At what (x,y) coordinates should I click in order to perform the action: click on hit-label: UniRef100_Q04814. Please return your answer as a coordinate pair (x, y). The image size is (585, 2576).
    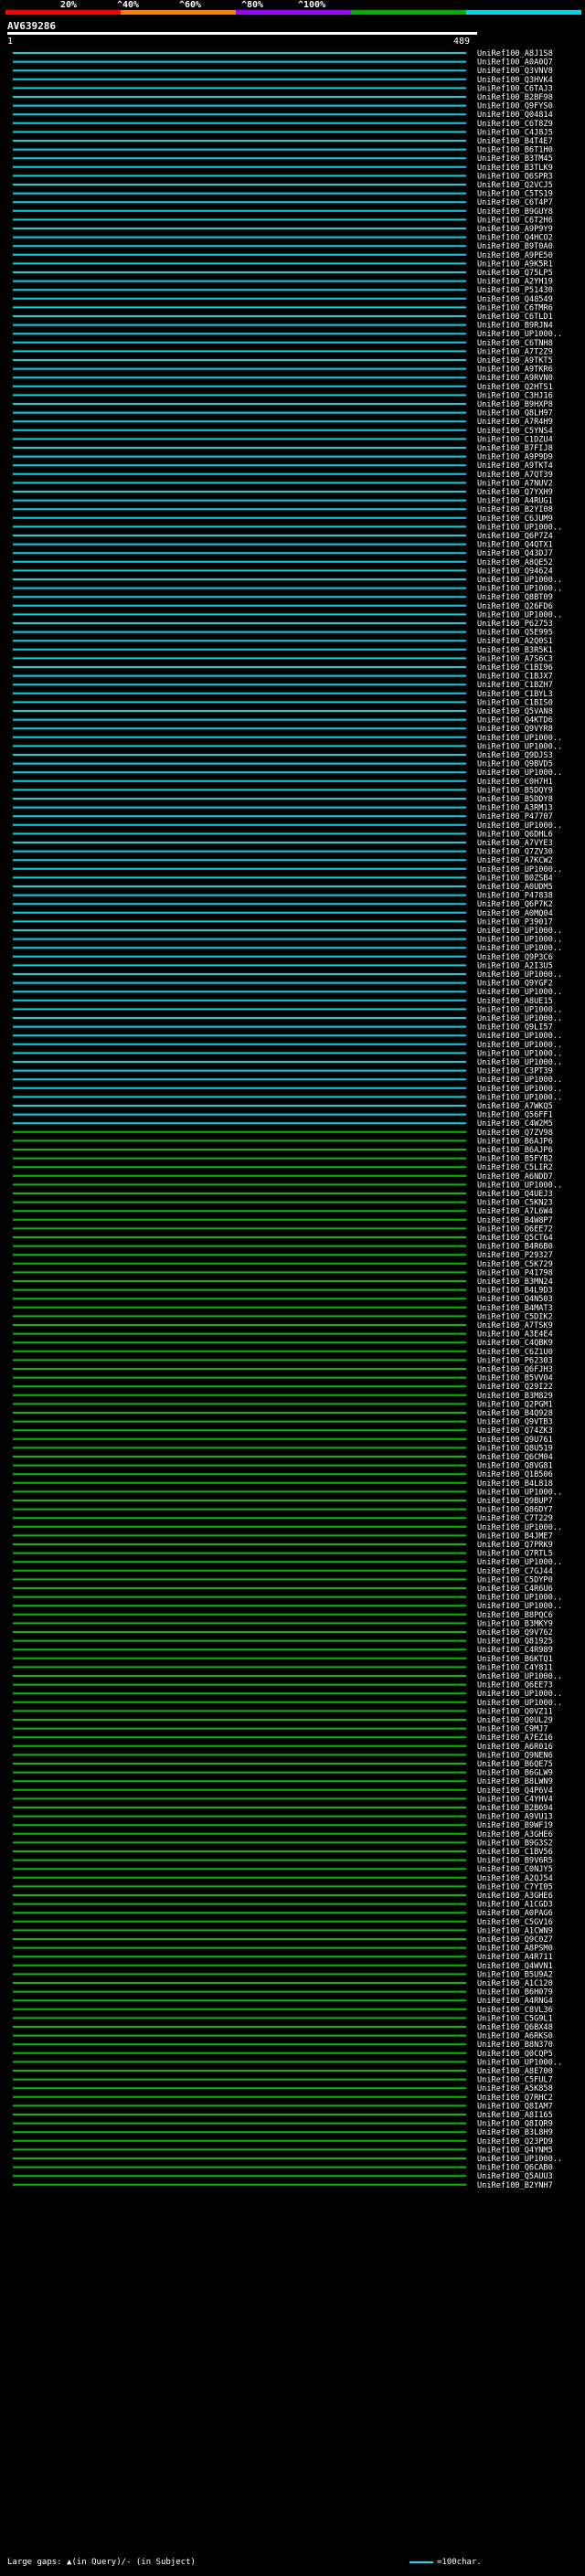
    Looking at the image, I should click on (515, 115).